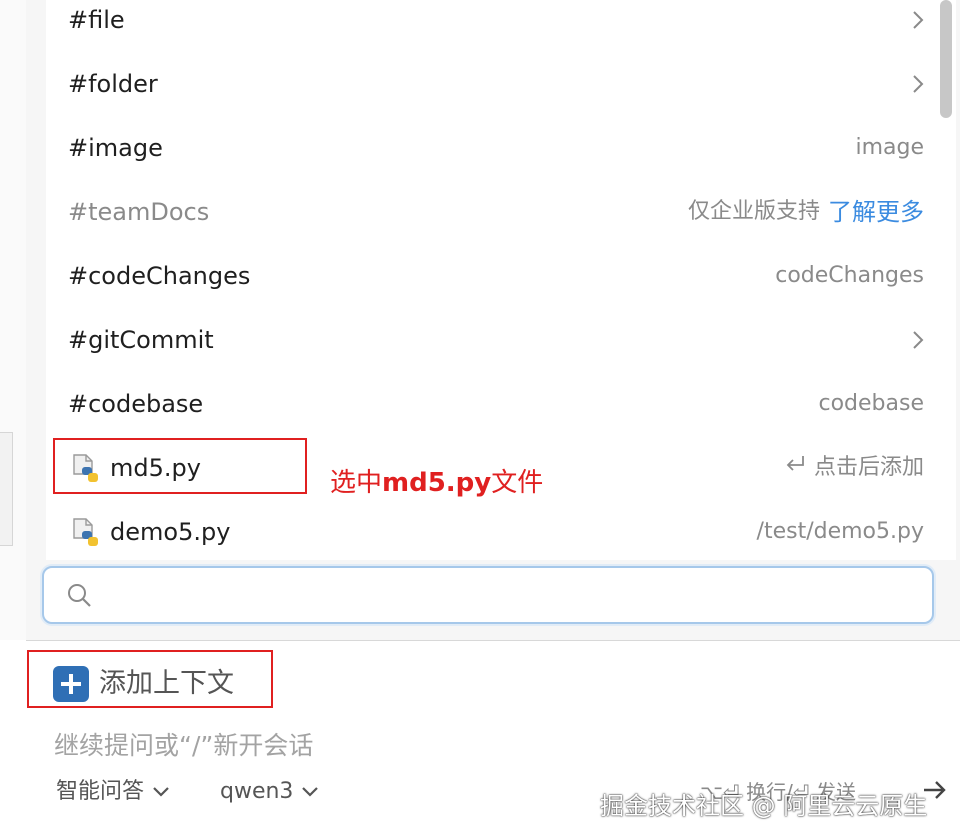 This screenshot has width=960, height=840. What do you see at coordinates (517, 483) in the screenshot?
I see `annotation-suffix: 文件` at bounding box center [517, 483].